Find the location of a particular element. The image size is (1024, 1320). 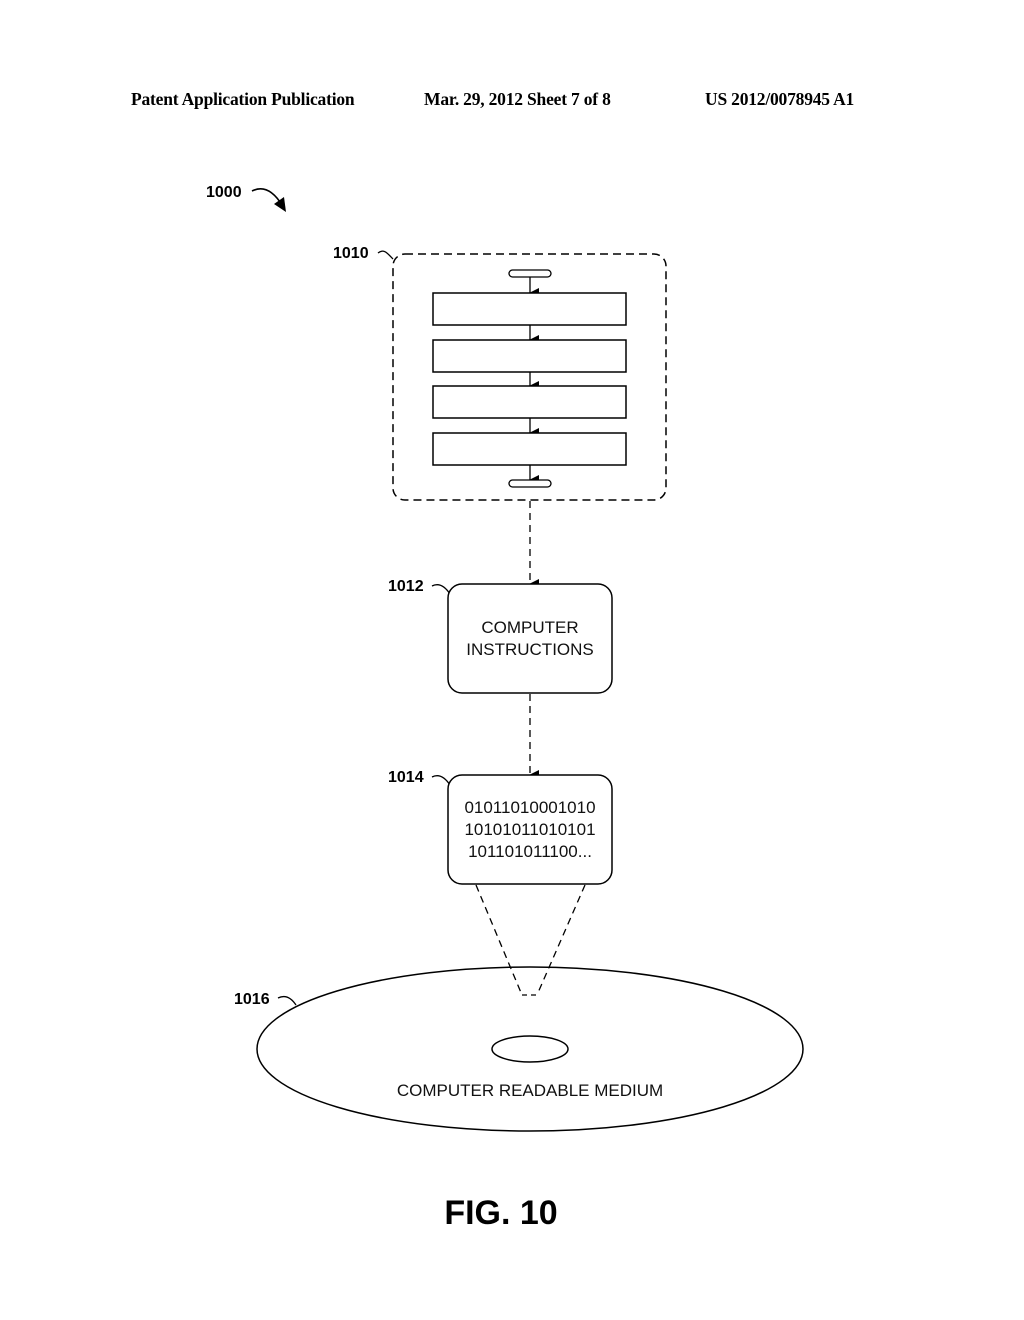

computer-instructions-box is located at coordinates (530, 638).